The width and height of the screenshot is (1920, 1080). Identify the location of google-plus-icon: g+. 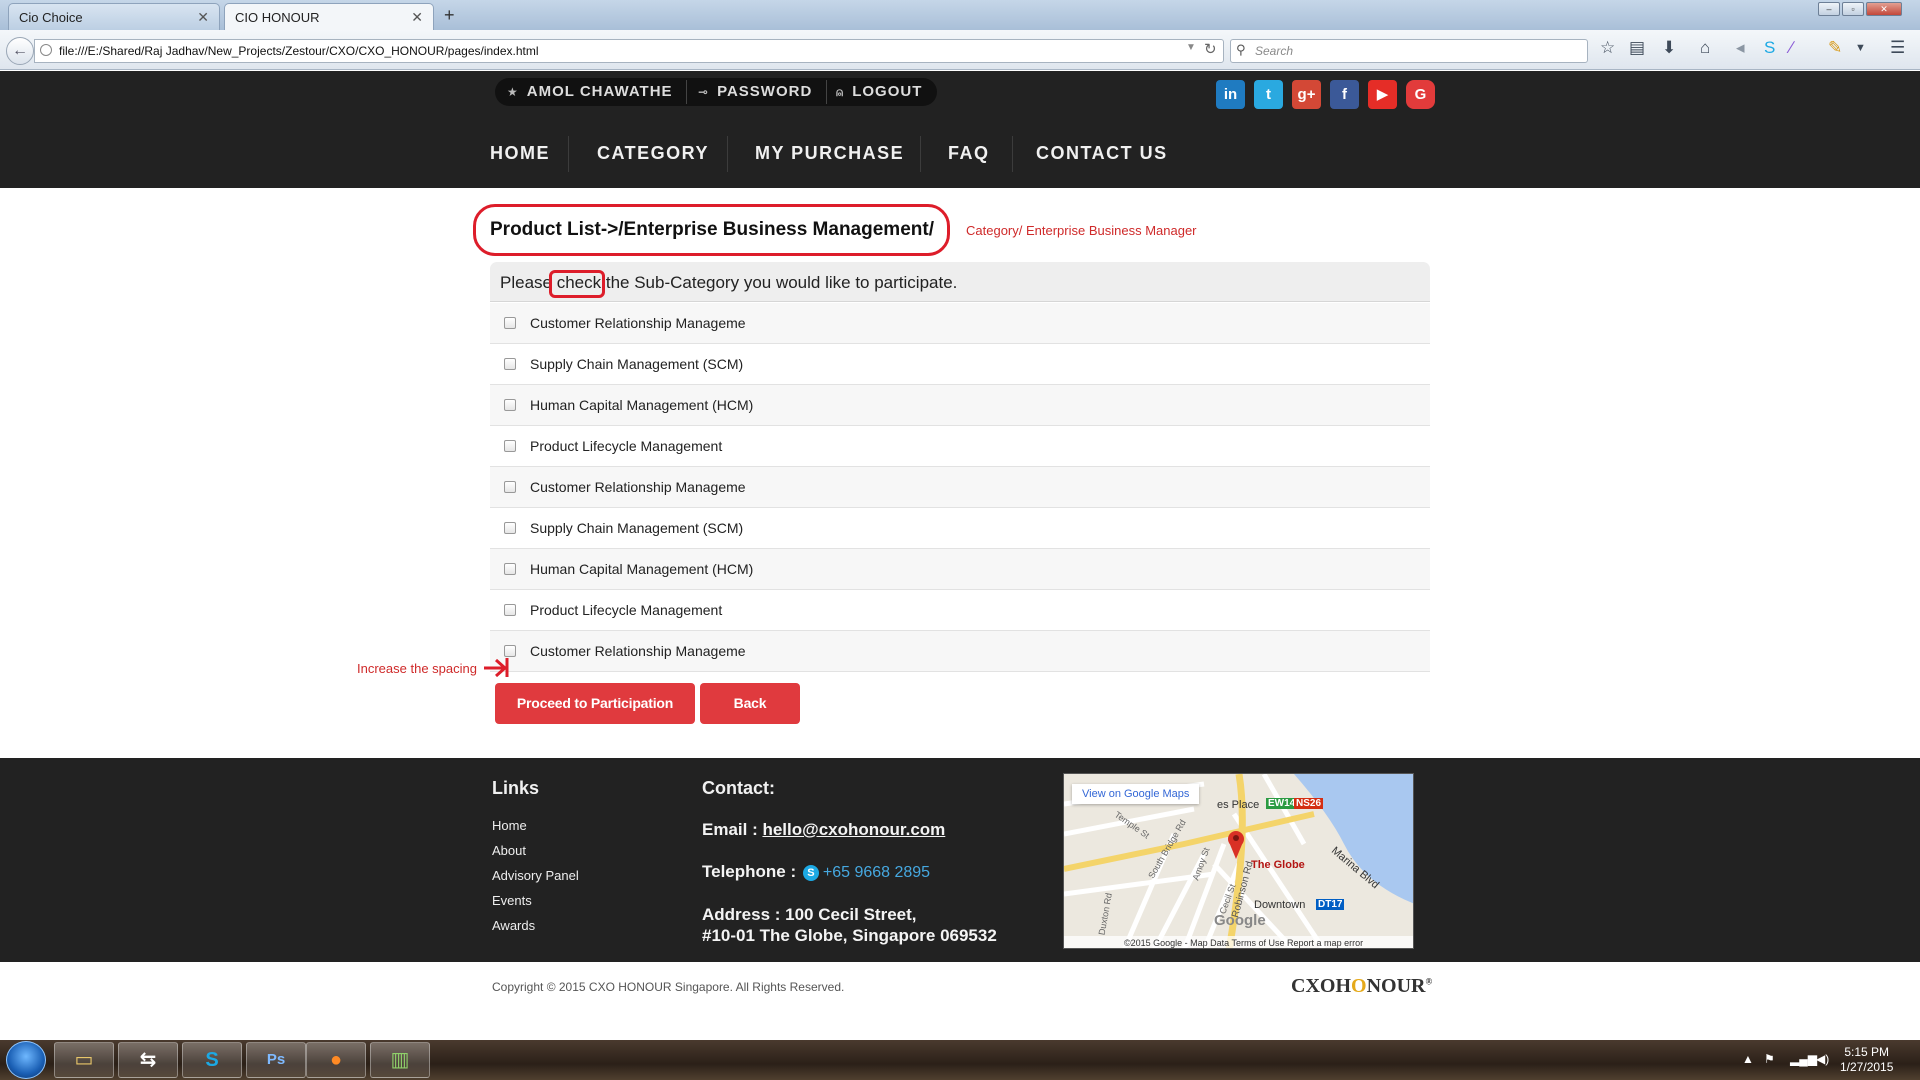
(1306, 94).